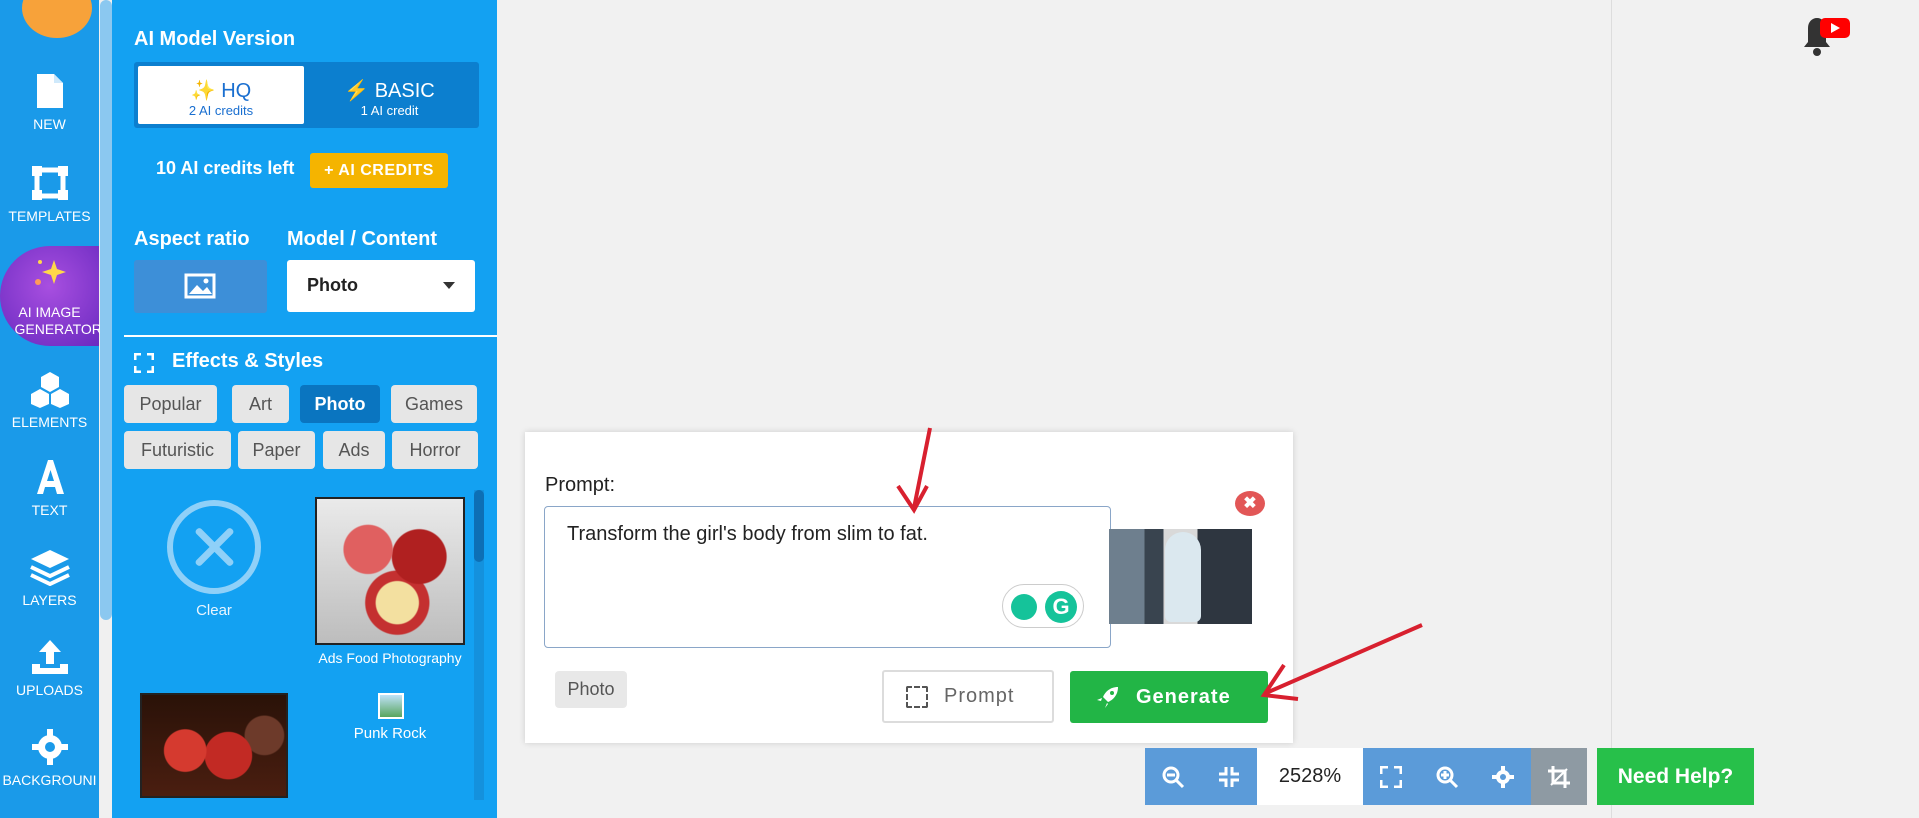 The width and height of the screenshot is (1919, 818). I want to click on layers-icon, so click(49, 568).